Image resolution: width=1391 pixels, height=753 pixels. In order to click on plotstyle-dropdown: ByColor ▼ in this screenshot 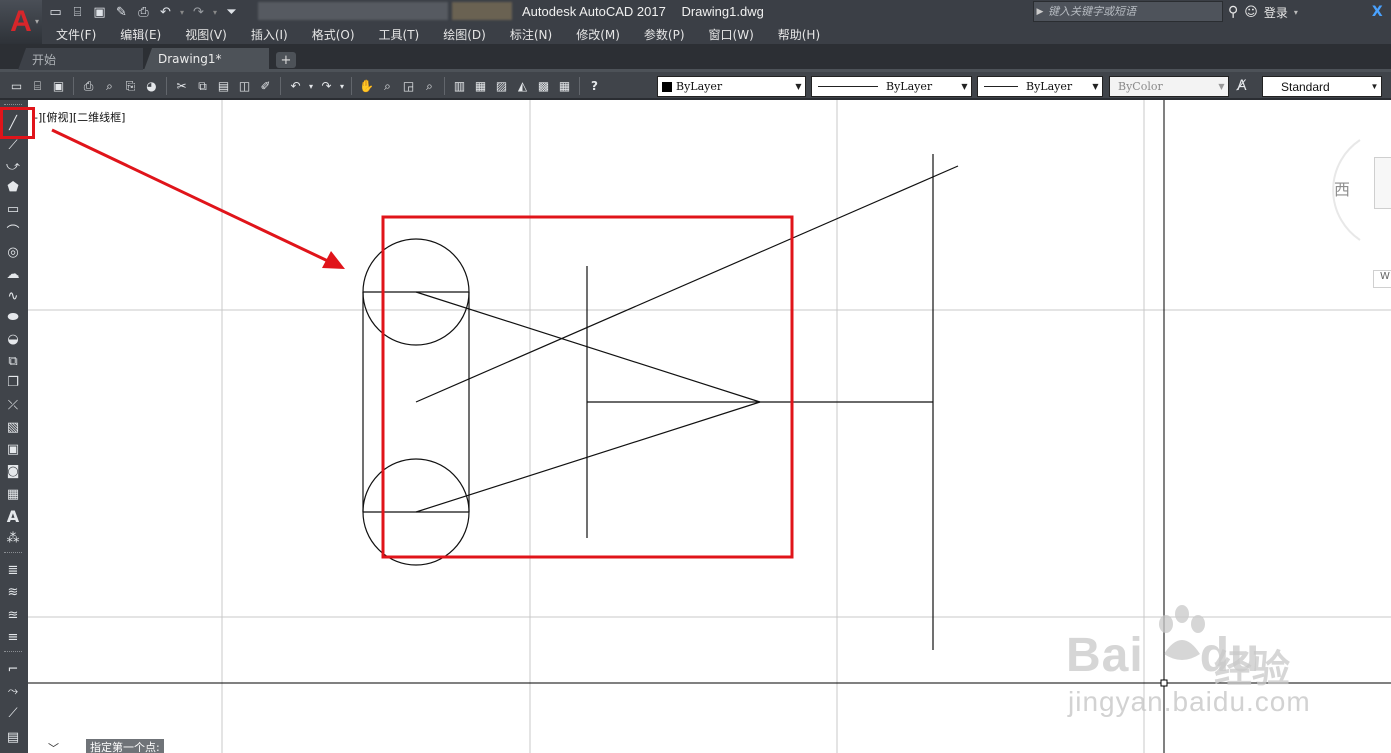, I will do `click(1169, 86)`.